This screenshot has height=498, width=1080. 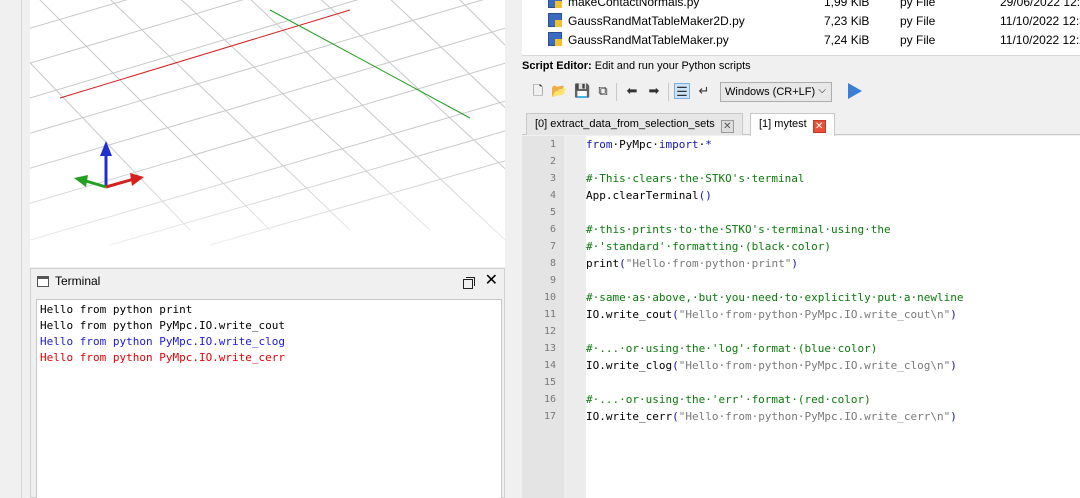 What do you see at coordinates (635, 144) in the screenshot?
I see `code-token: ·PyMpc·` at bounding box center [635, 144].